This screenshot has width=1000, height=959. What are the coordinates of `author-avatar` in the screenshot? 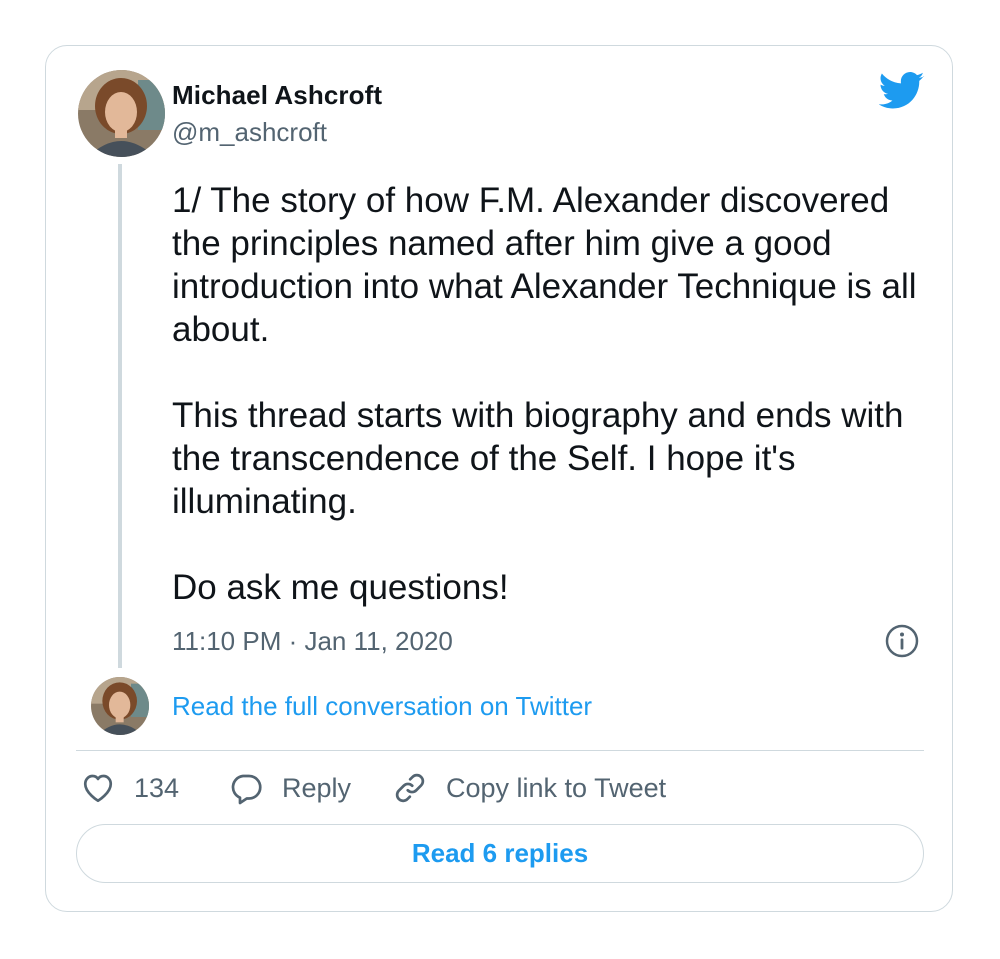 It's located at (121, 113).